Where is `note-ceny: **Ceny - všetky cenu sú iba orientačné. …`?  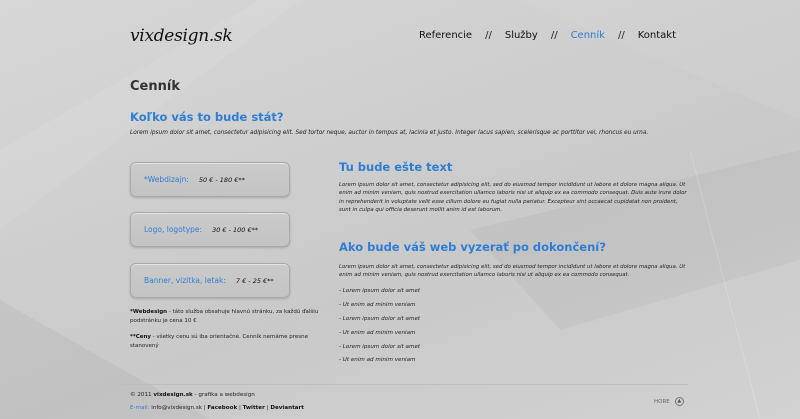 note-ceny: **Ceny - všetky cenu sú iba orientačné. … is located at coordinates (225, 342).